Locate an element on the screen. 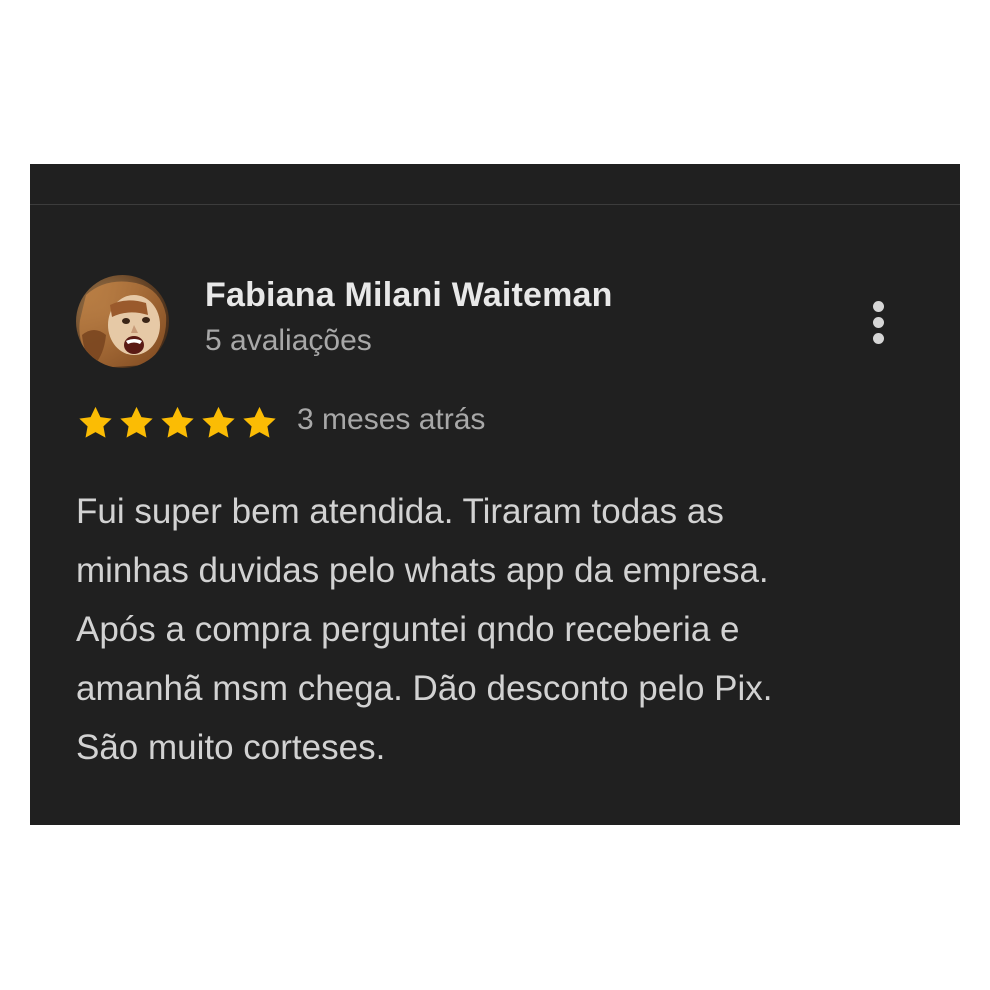 The image size is (990, 990). review-text-line: Fui super bem atendida. Tiraram todas as is located at coordinates (400, 511).